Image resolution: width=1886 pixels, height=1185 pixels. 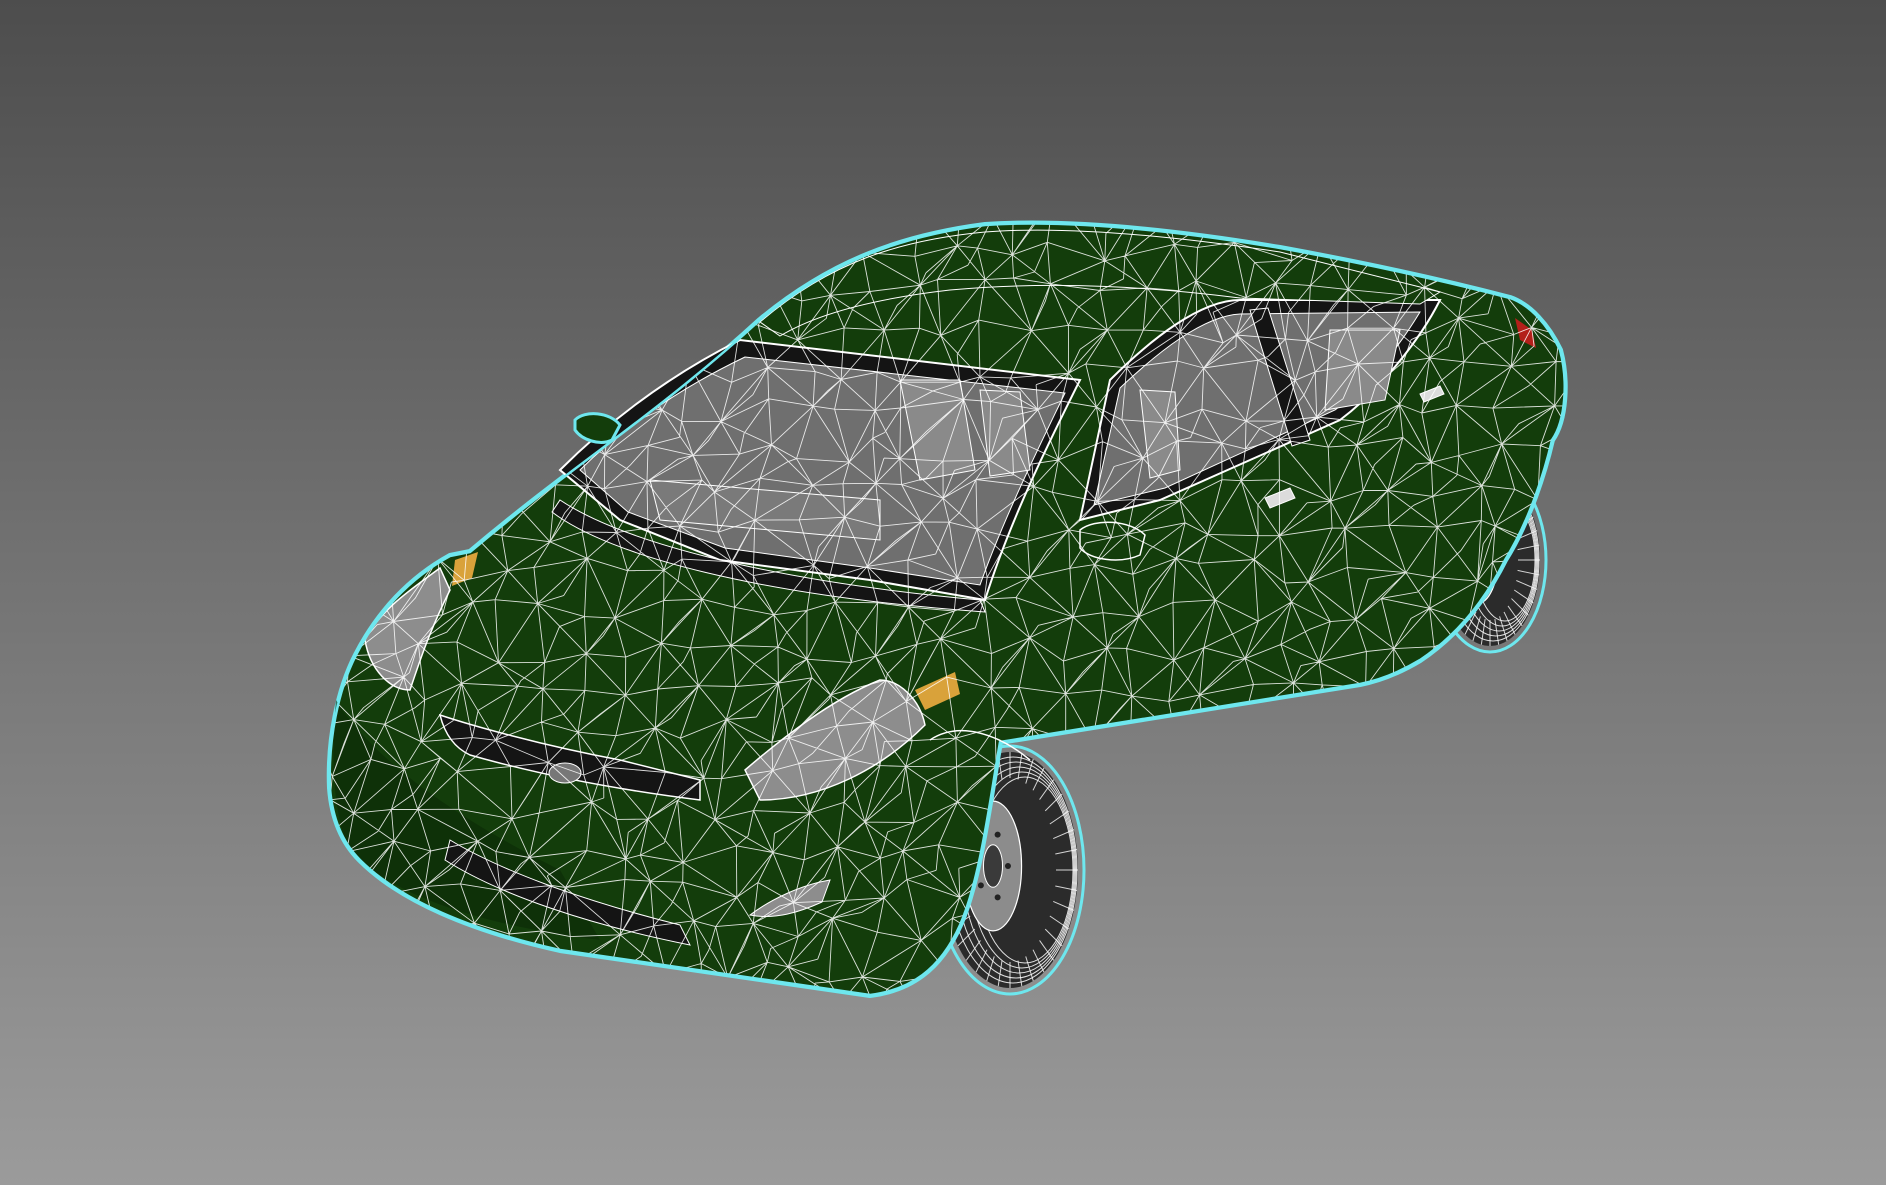 What do you see at coordinates (597, 428) in the screenshot?
I see `left-mirror` at bounding box center [597, 428].